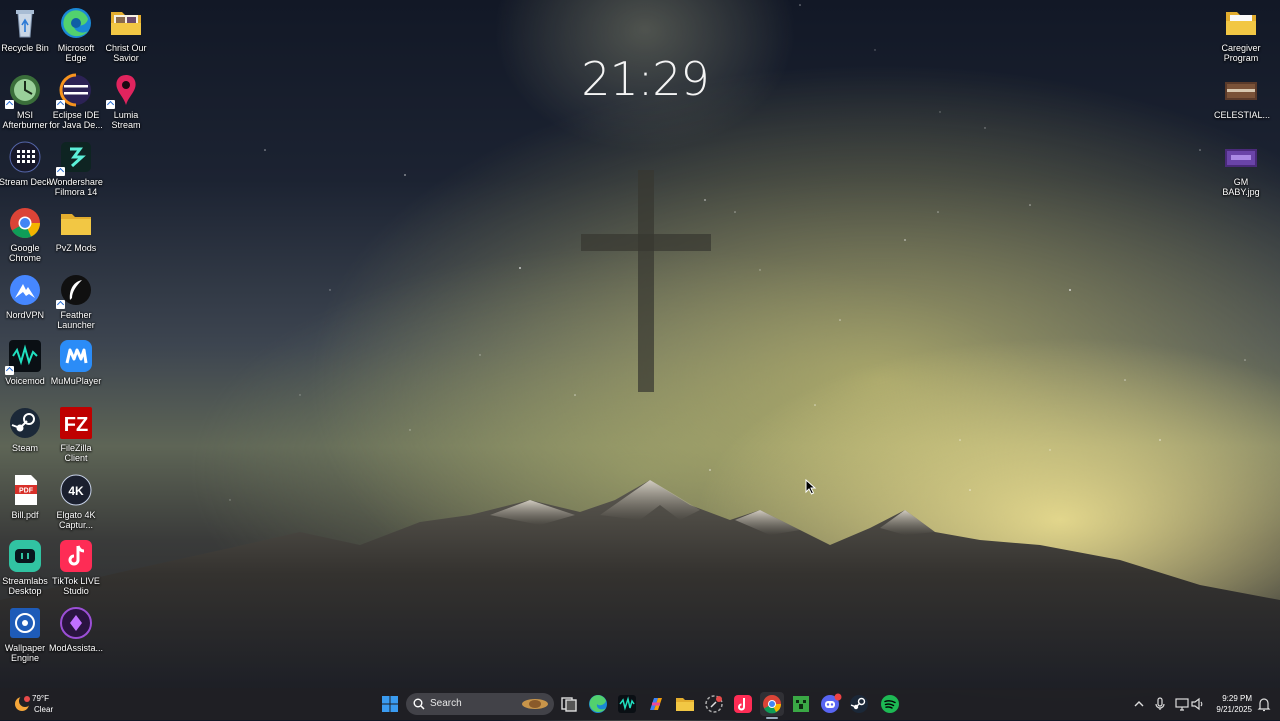  I want to click on desktop-icon-nordvpn: NordVPN, so click(26, 296).